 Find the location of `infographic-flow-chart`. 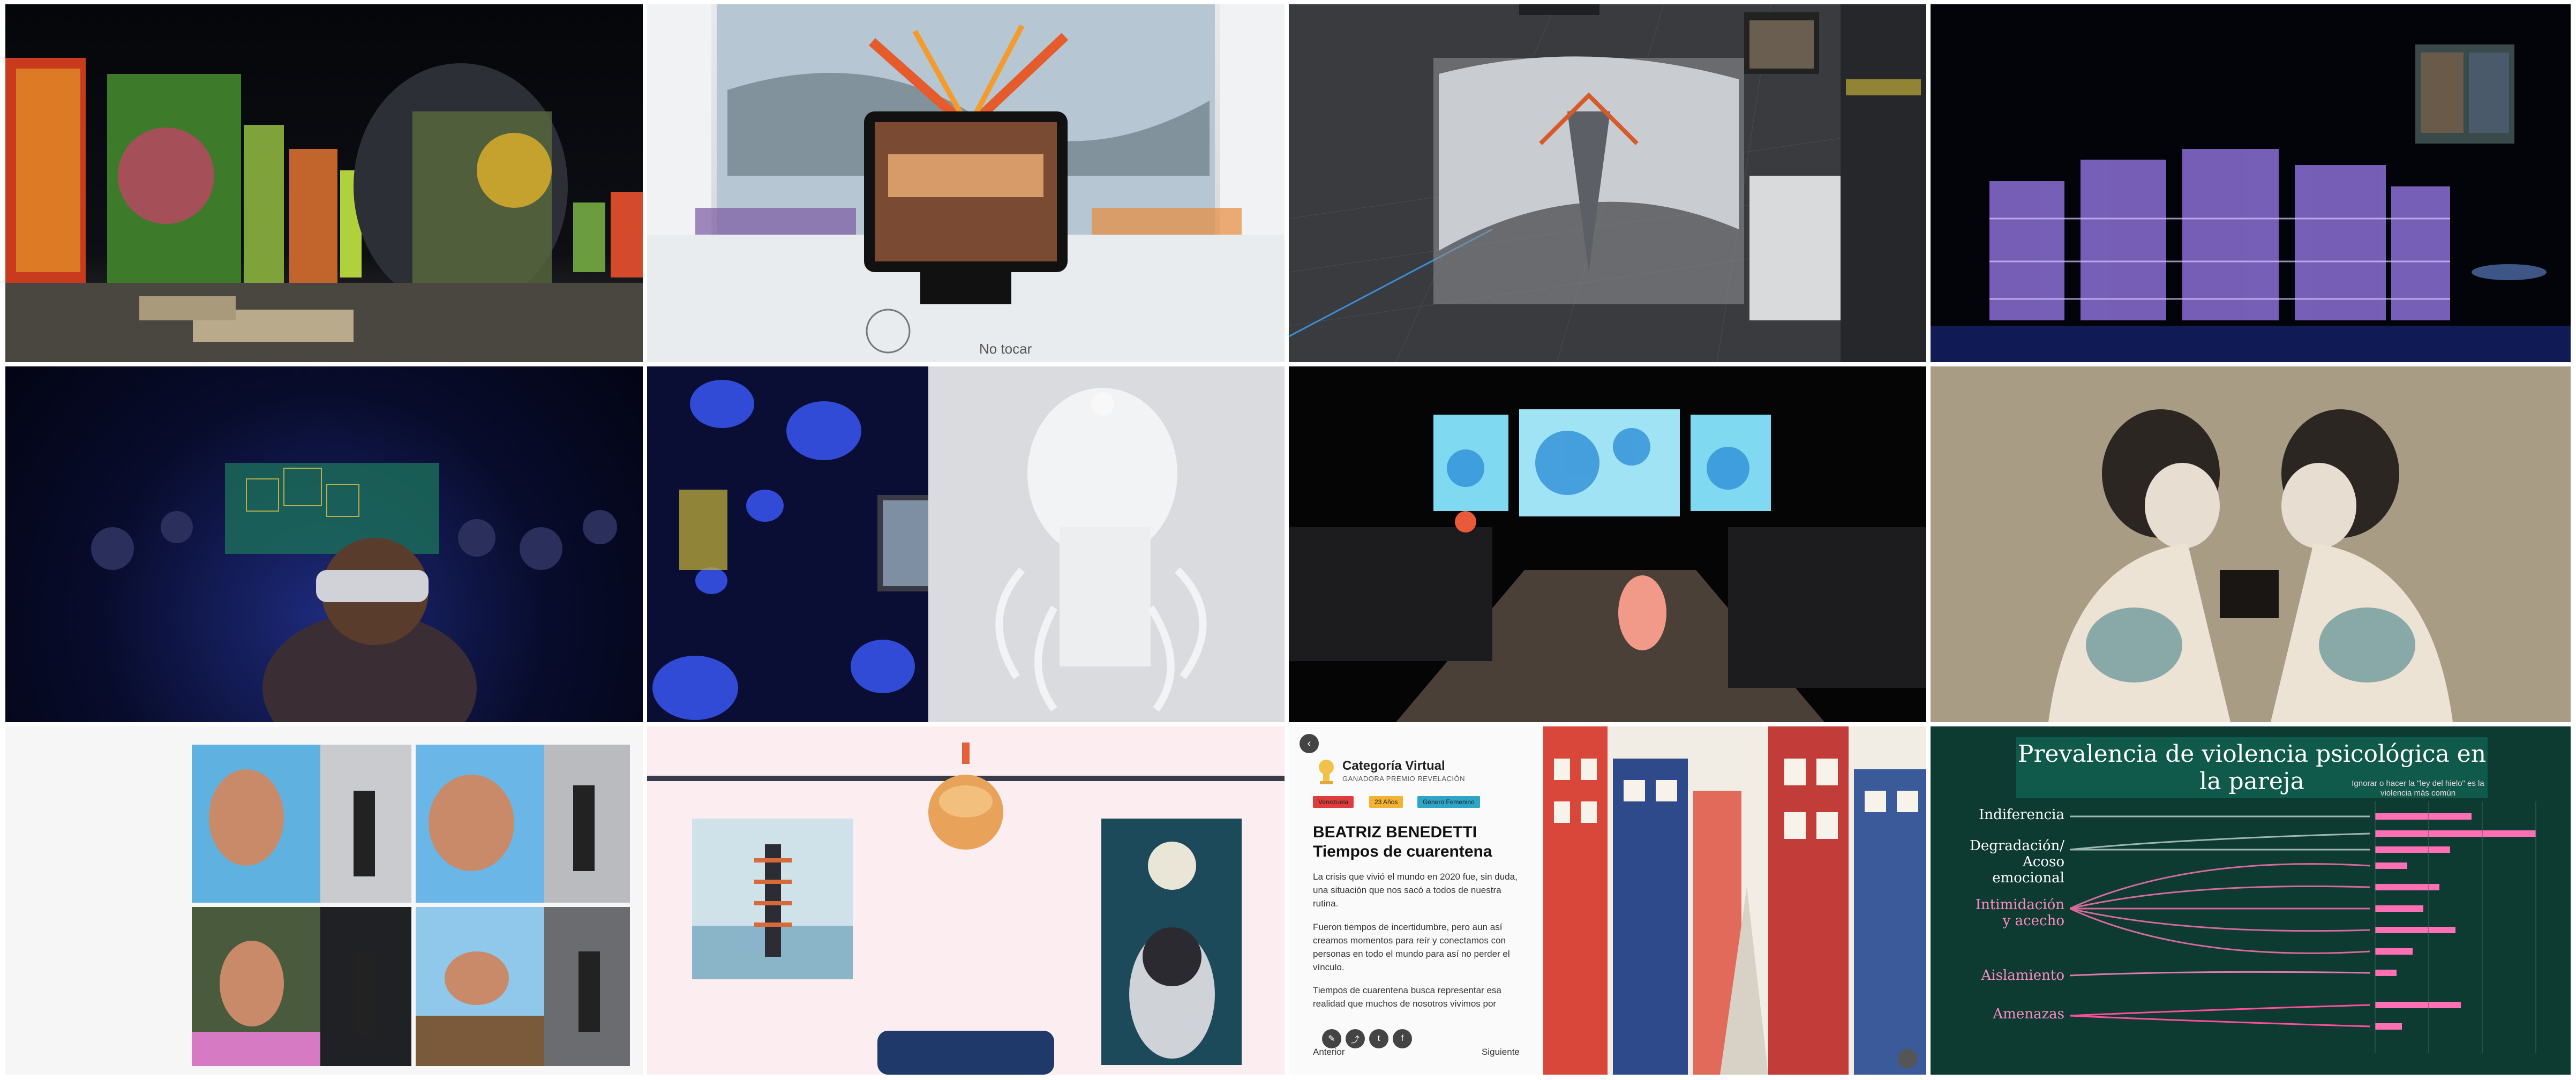

infographic-flow-chart is located at coordinates (2303, 927).